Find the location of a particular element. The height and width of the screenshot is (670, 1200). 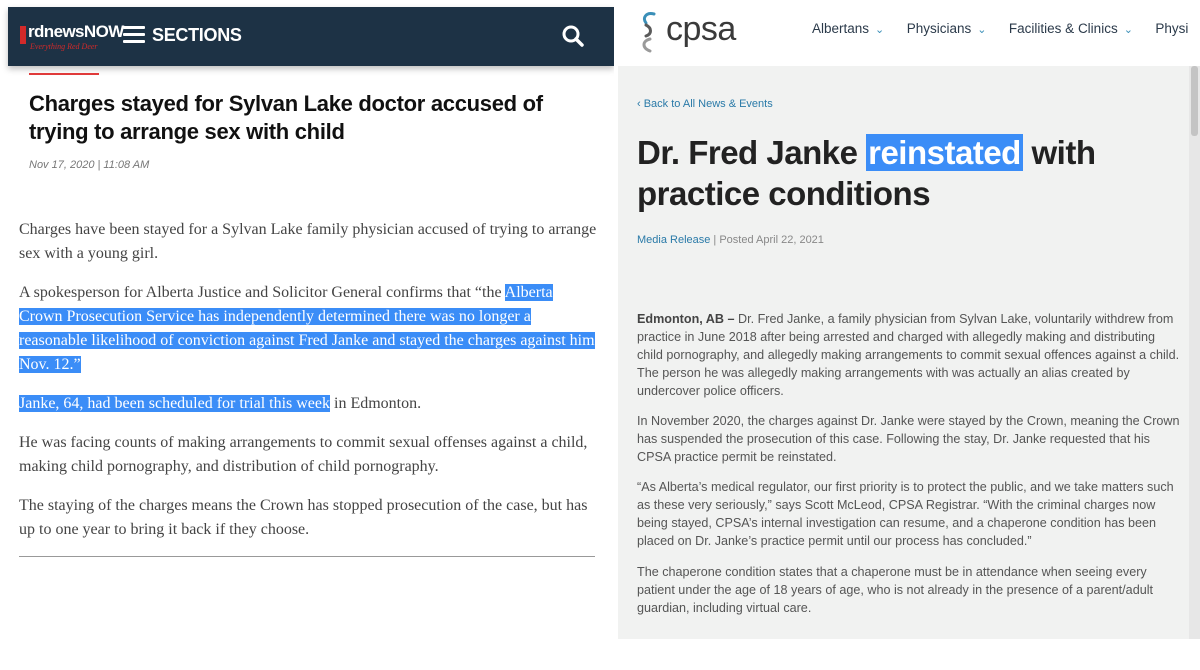

dateline: Edmonton, AB – is located at coordinates (686, 319).